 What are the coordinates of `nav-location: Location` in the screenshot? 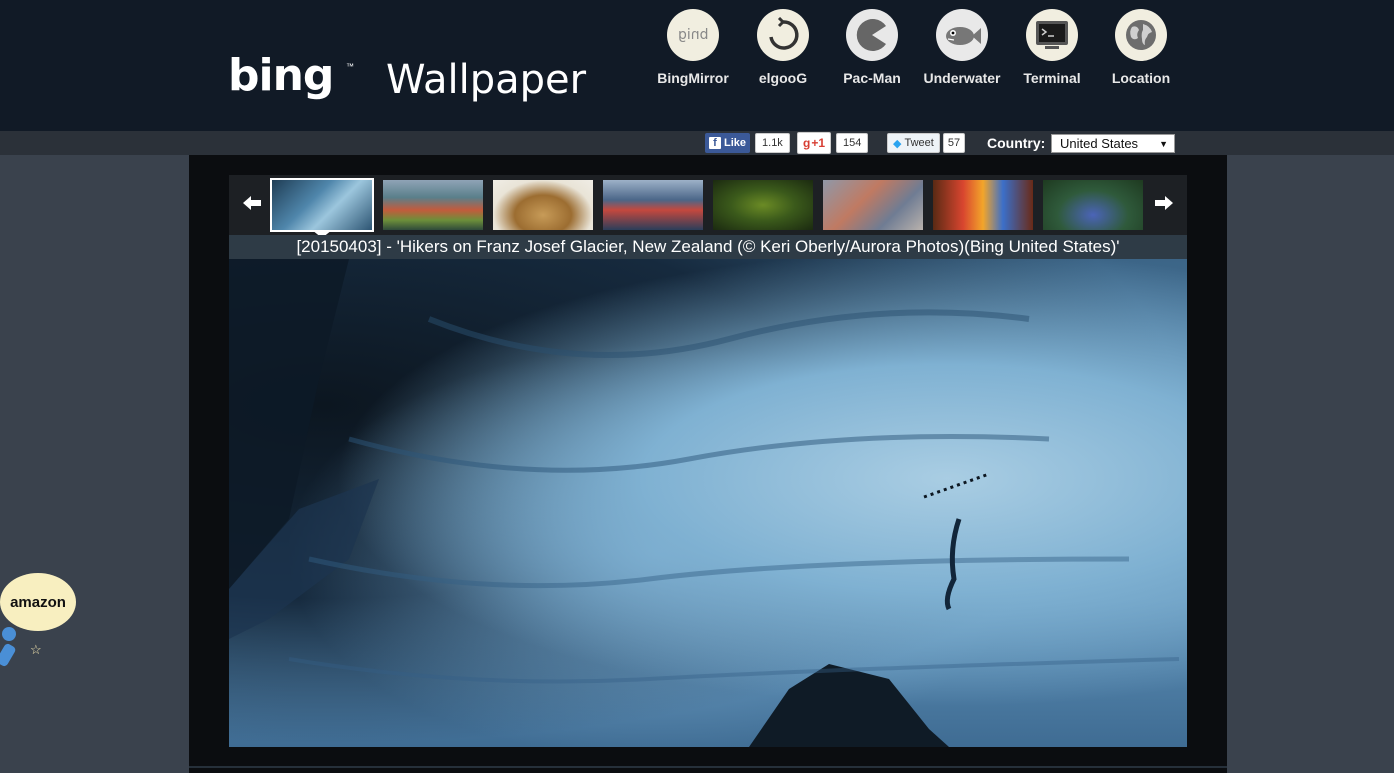 It's located at (1141, 52).